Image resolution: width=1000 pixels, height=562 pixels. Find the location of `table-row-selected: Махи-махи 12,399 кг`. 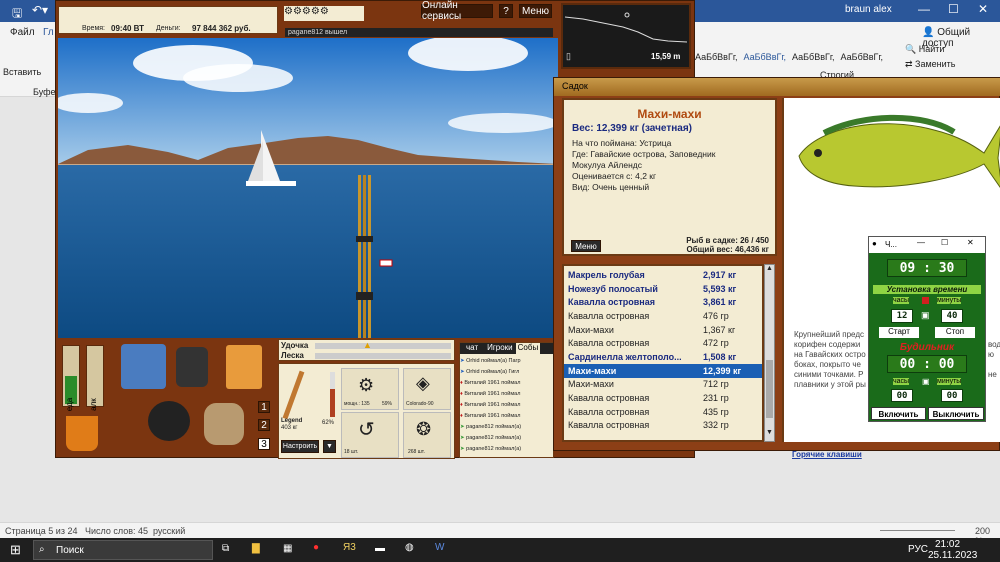

table-row-selected: Махи-махи 12,399 кг is located at coordinates (663, 370).